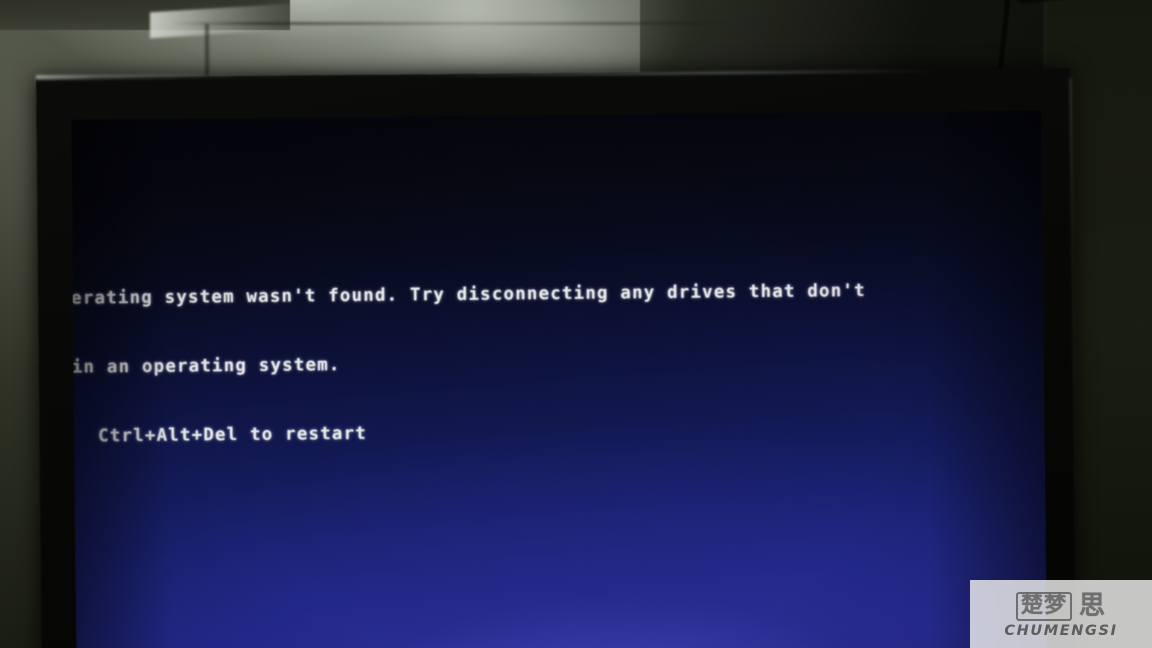  I want to click on watermark-latin-text: CHUMENGSI, so click(1061, 630).